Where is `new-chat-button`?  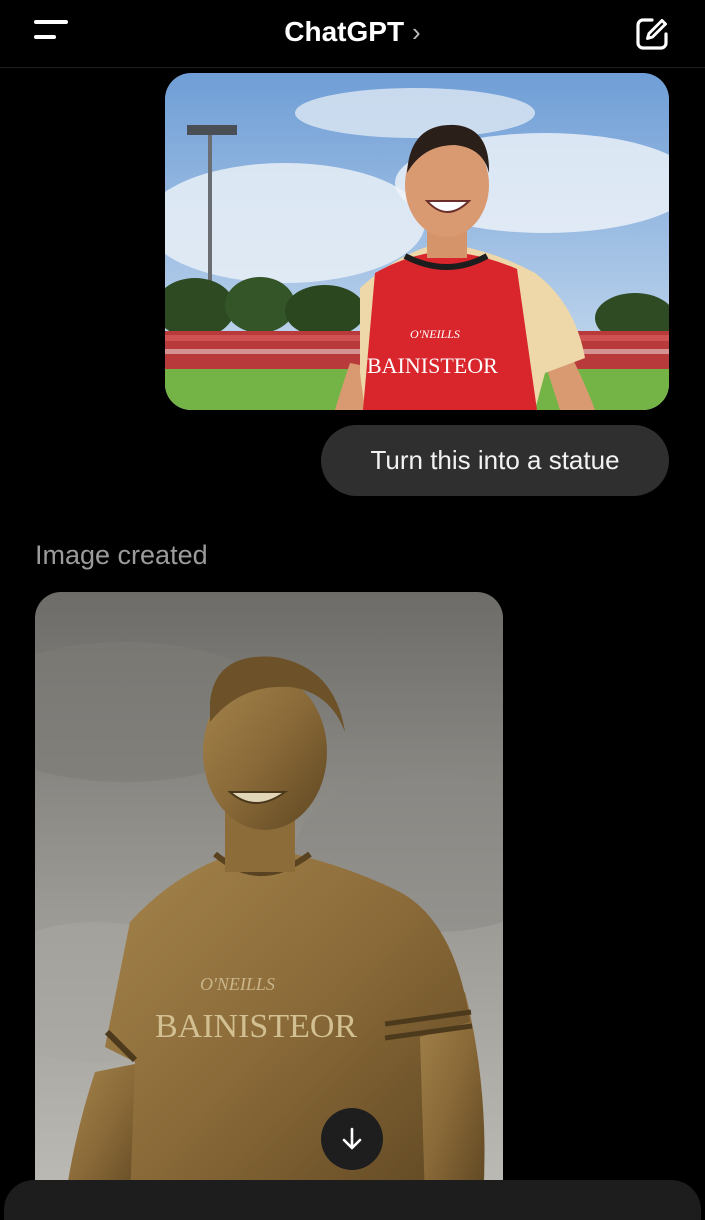 new-chat-button is located at coordinates (652, 34).